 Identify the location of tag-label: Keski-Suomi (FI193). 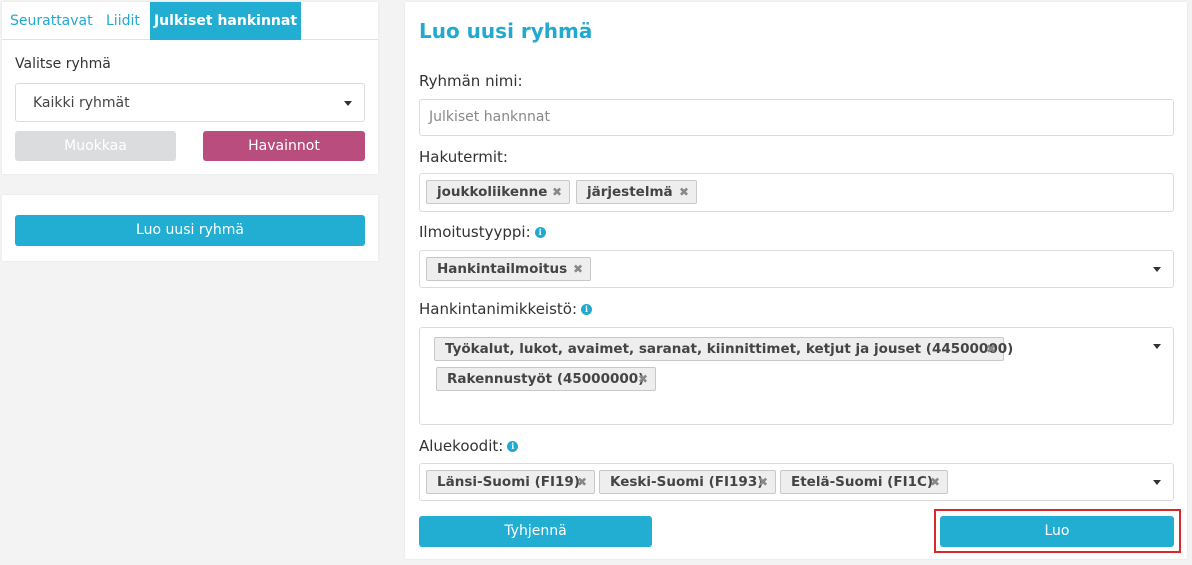
(687, 482).